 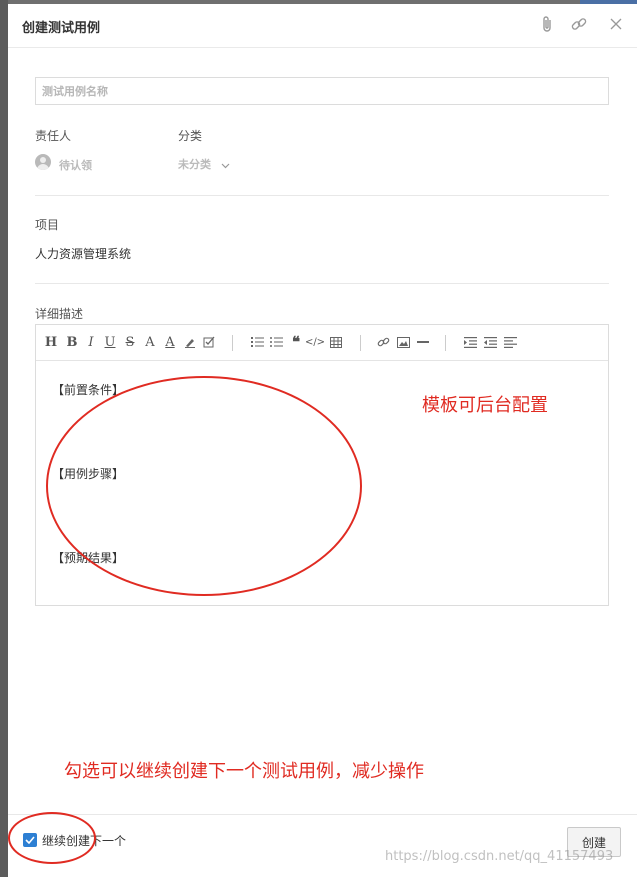 I want to click on indent-icon, so click(x=470, y=342).